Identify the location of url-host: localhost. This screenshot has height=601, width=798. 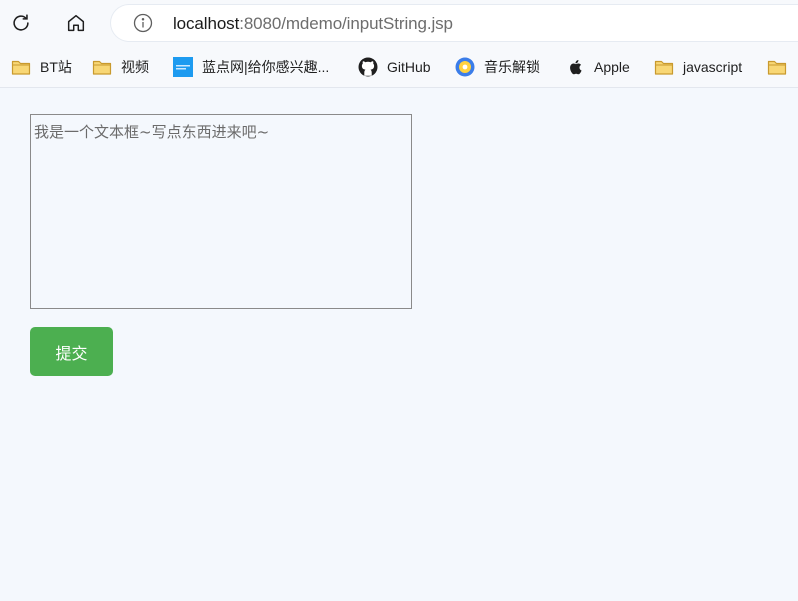
(206, 23).